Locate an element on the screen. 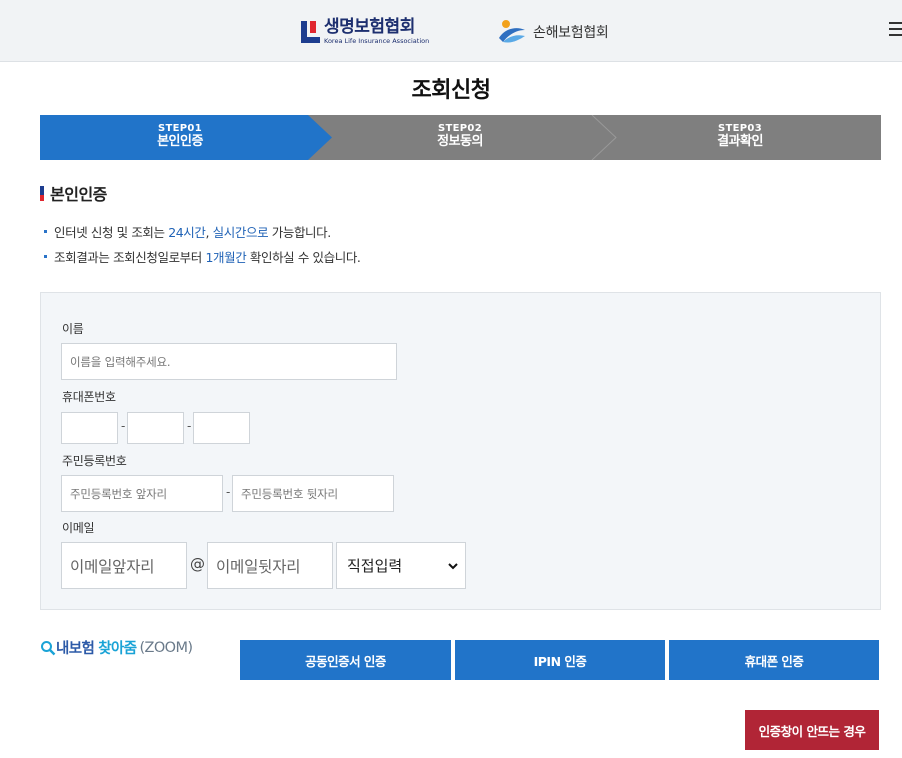  nonlife-logo-korean: 손해보험협회 is located at coordinates (571, 33).